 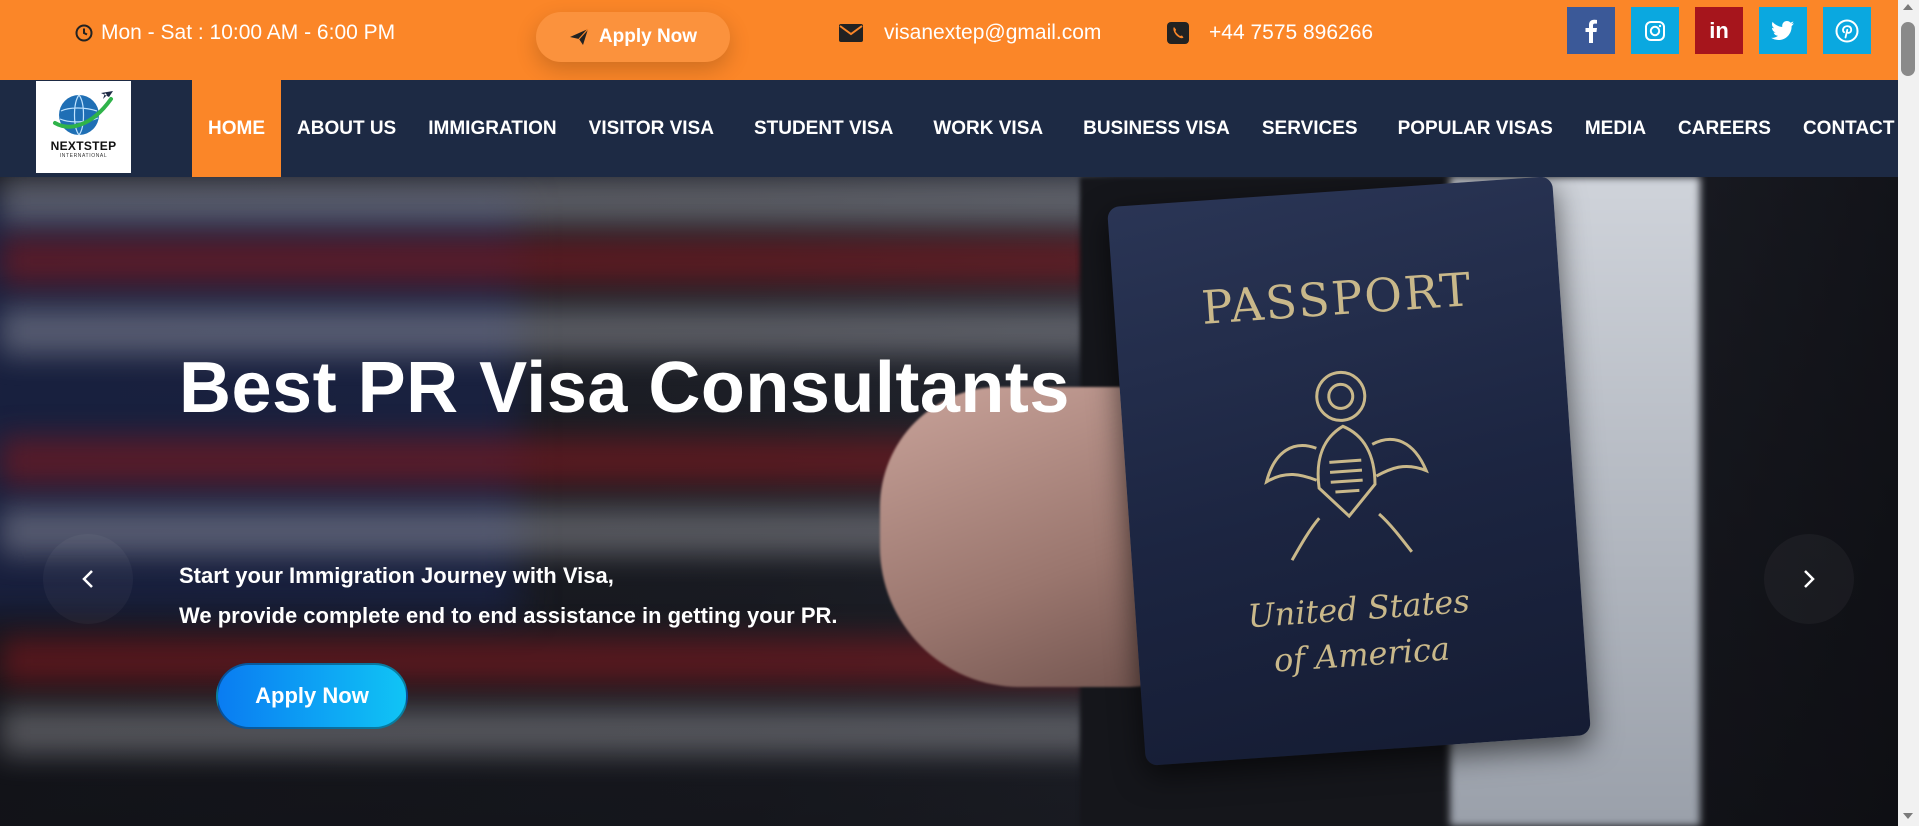 I want to click on nav-item-about-us: ABOUT US, so click(x=346, y=128).